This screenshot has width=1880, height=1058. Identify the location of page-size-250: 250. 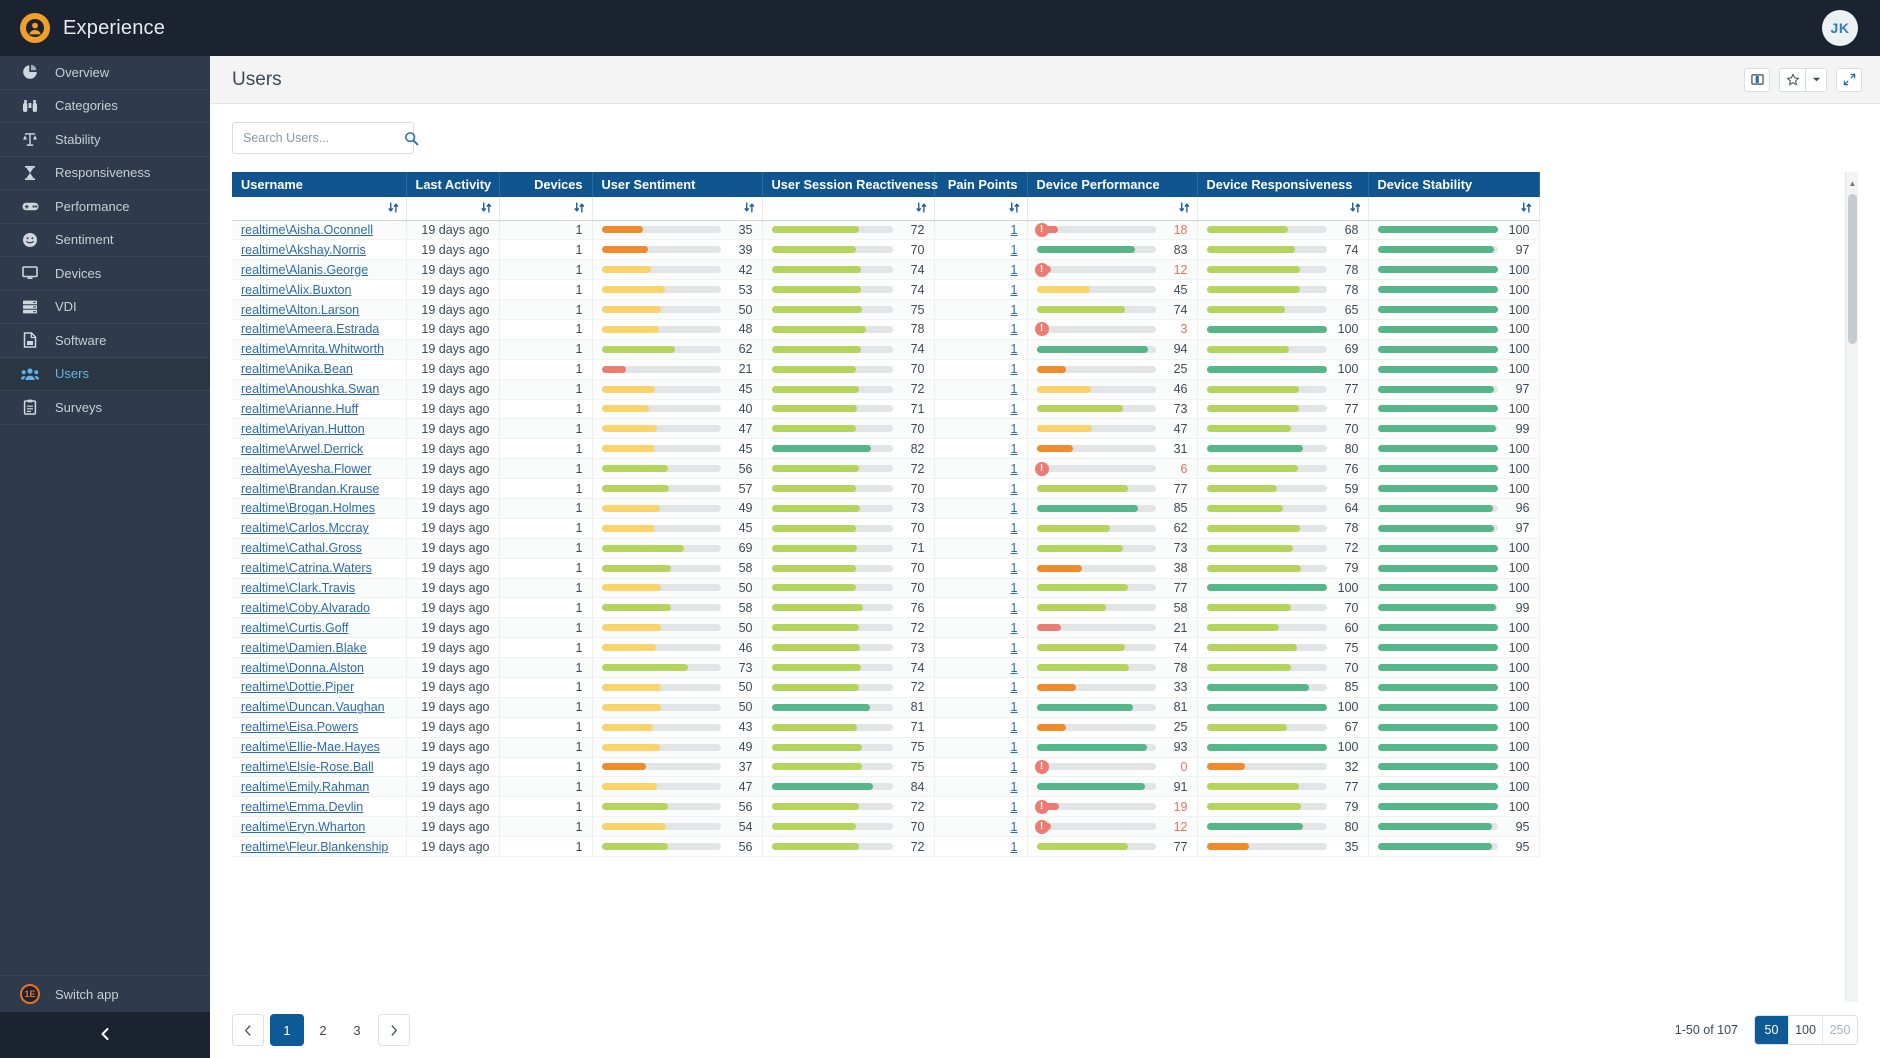
(1840, 1030).